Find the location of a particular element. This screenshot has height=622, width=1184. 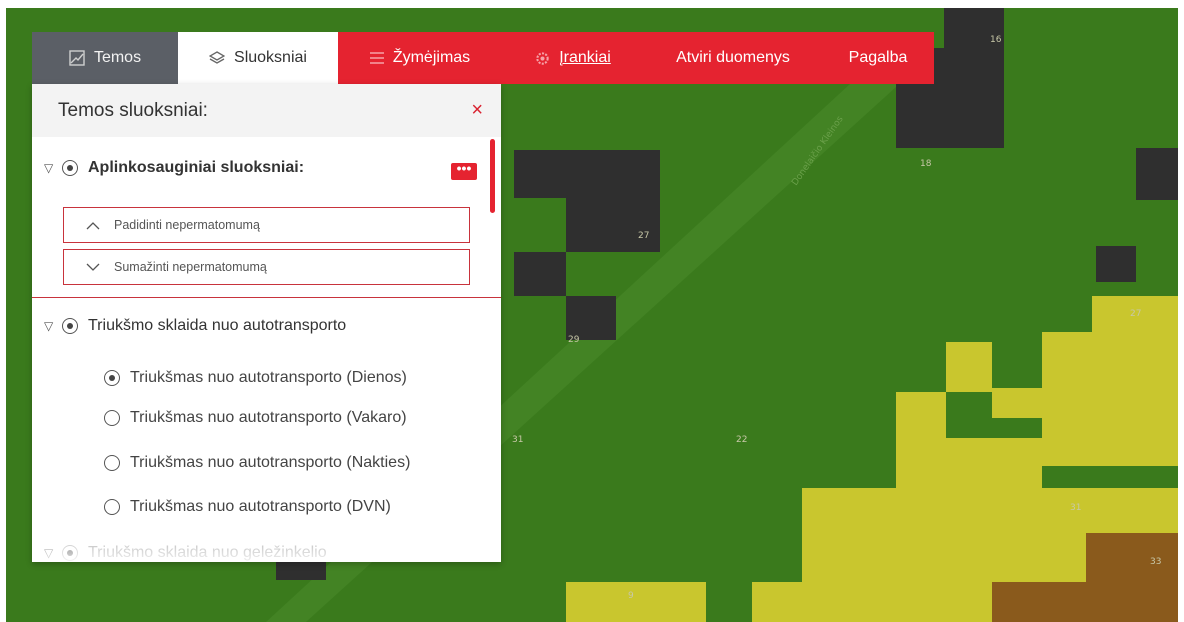

more-options-button: ••• is located at coordinates (464, 170).